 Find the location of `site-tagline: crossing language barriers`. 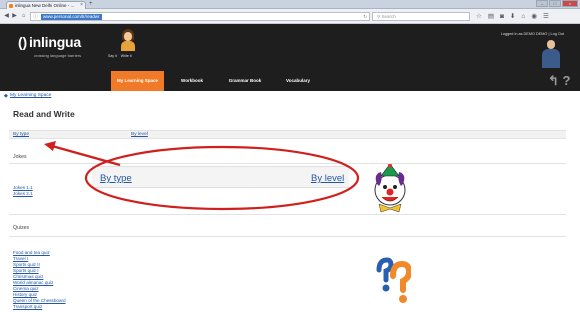

site-tagline: crossing language barriers is located at coordinates (58, 55).